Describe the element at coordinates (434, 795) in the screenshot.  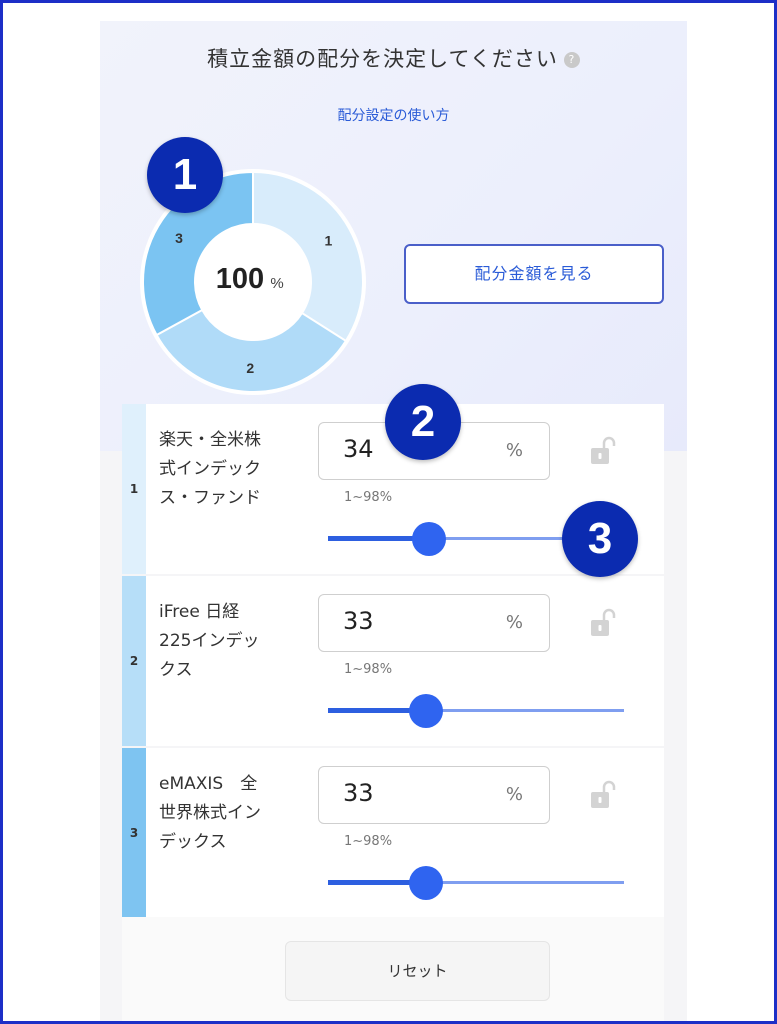
I see `fund-percent-input-3: 33 %` at that location.